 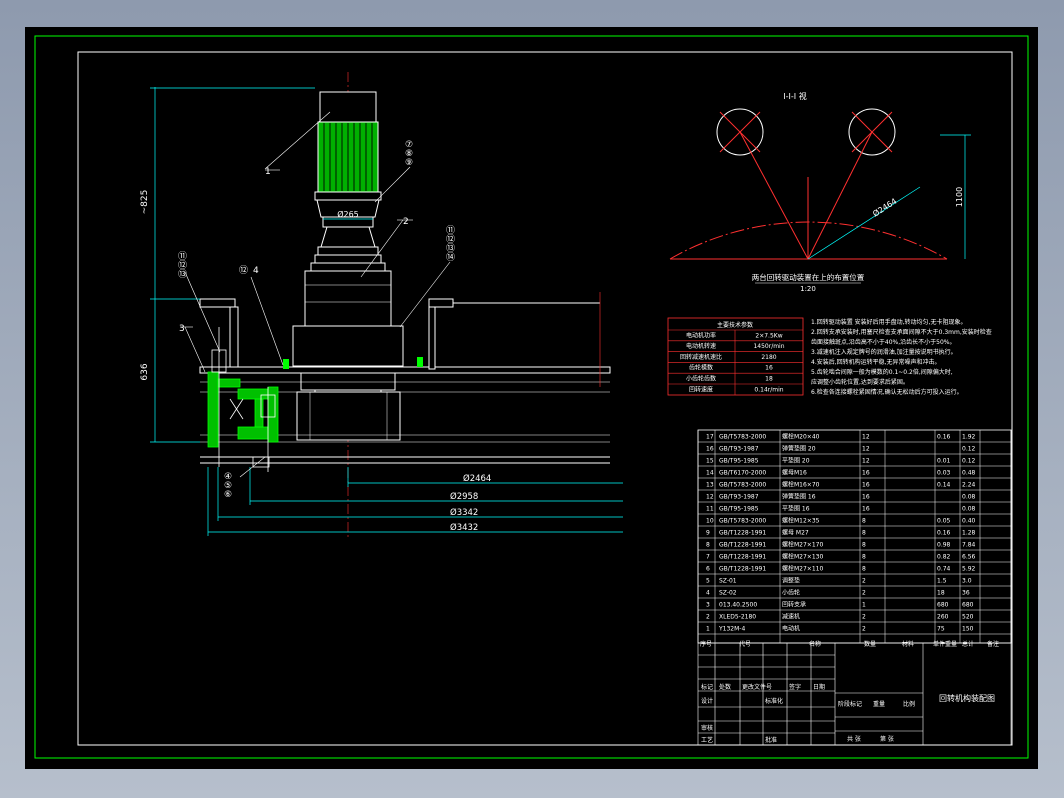 What do you see at coordinates (801, 437) in the screenshot?
I see `parts-cell: 螺栓M20×40` at bounding box center [801, 437].